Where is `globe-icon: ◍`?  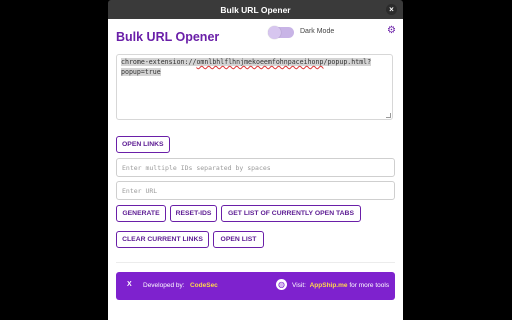 globe-icon: ◍ is located at coordinates (281, 284).